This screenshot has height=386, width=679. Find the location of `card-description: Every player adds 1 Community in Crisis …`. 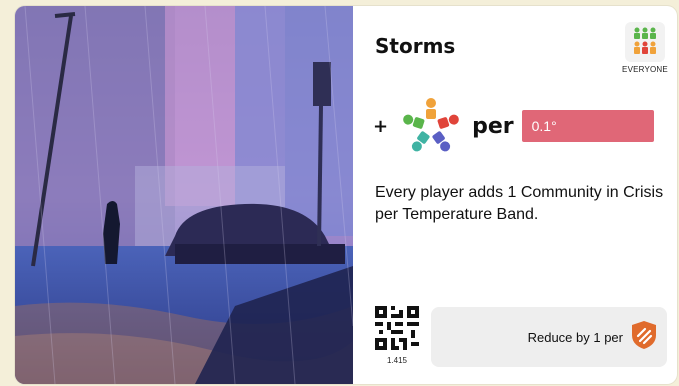

card-description: Every player adds 1 Community in Crisis … is located at coordinates (519, 203).